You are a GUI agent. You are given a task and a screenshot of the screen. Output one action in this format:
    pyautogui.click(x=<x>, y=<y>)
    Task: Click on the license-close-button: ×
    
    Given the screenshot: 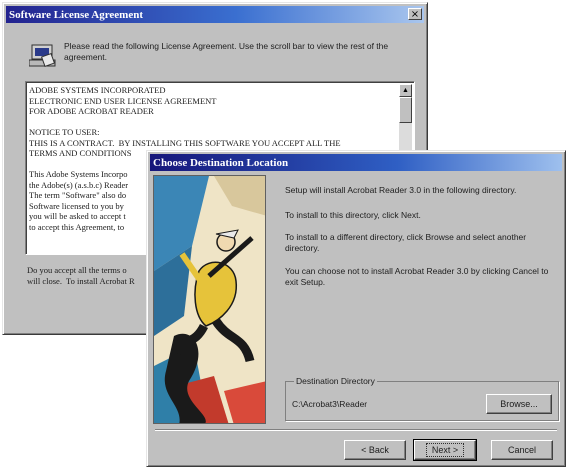 What is the action you would take?
    pyautogui.click(x=415, y=14)
    